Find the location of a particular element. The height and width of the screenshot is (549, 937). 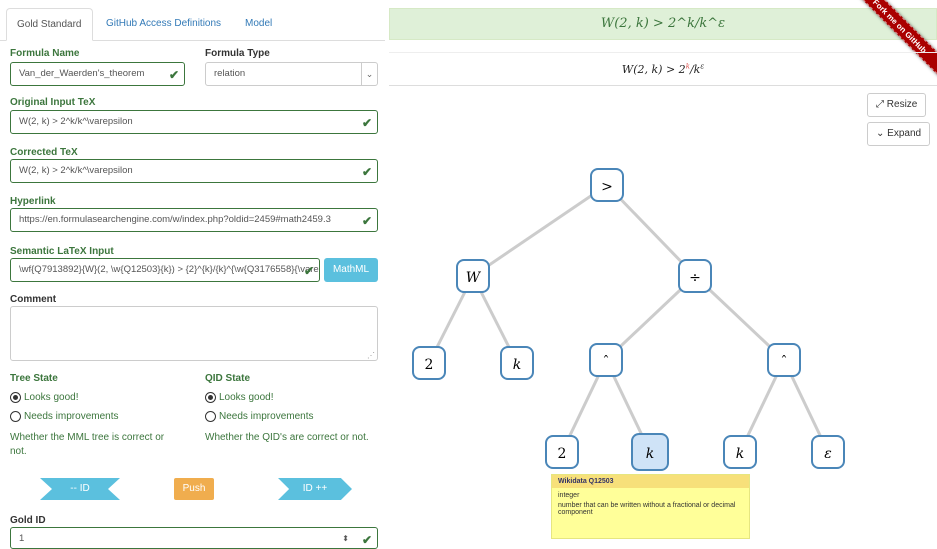

tree-state-option-good: Looks good! is located at coordinates (44, 397).